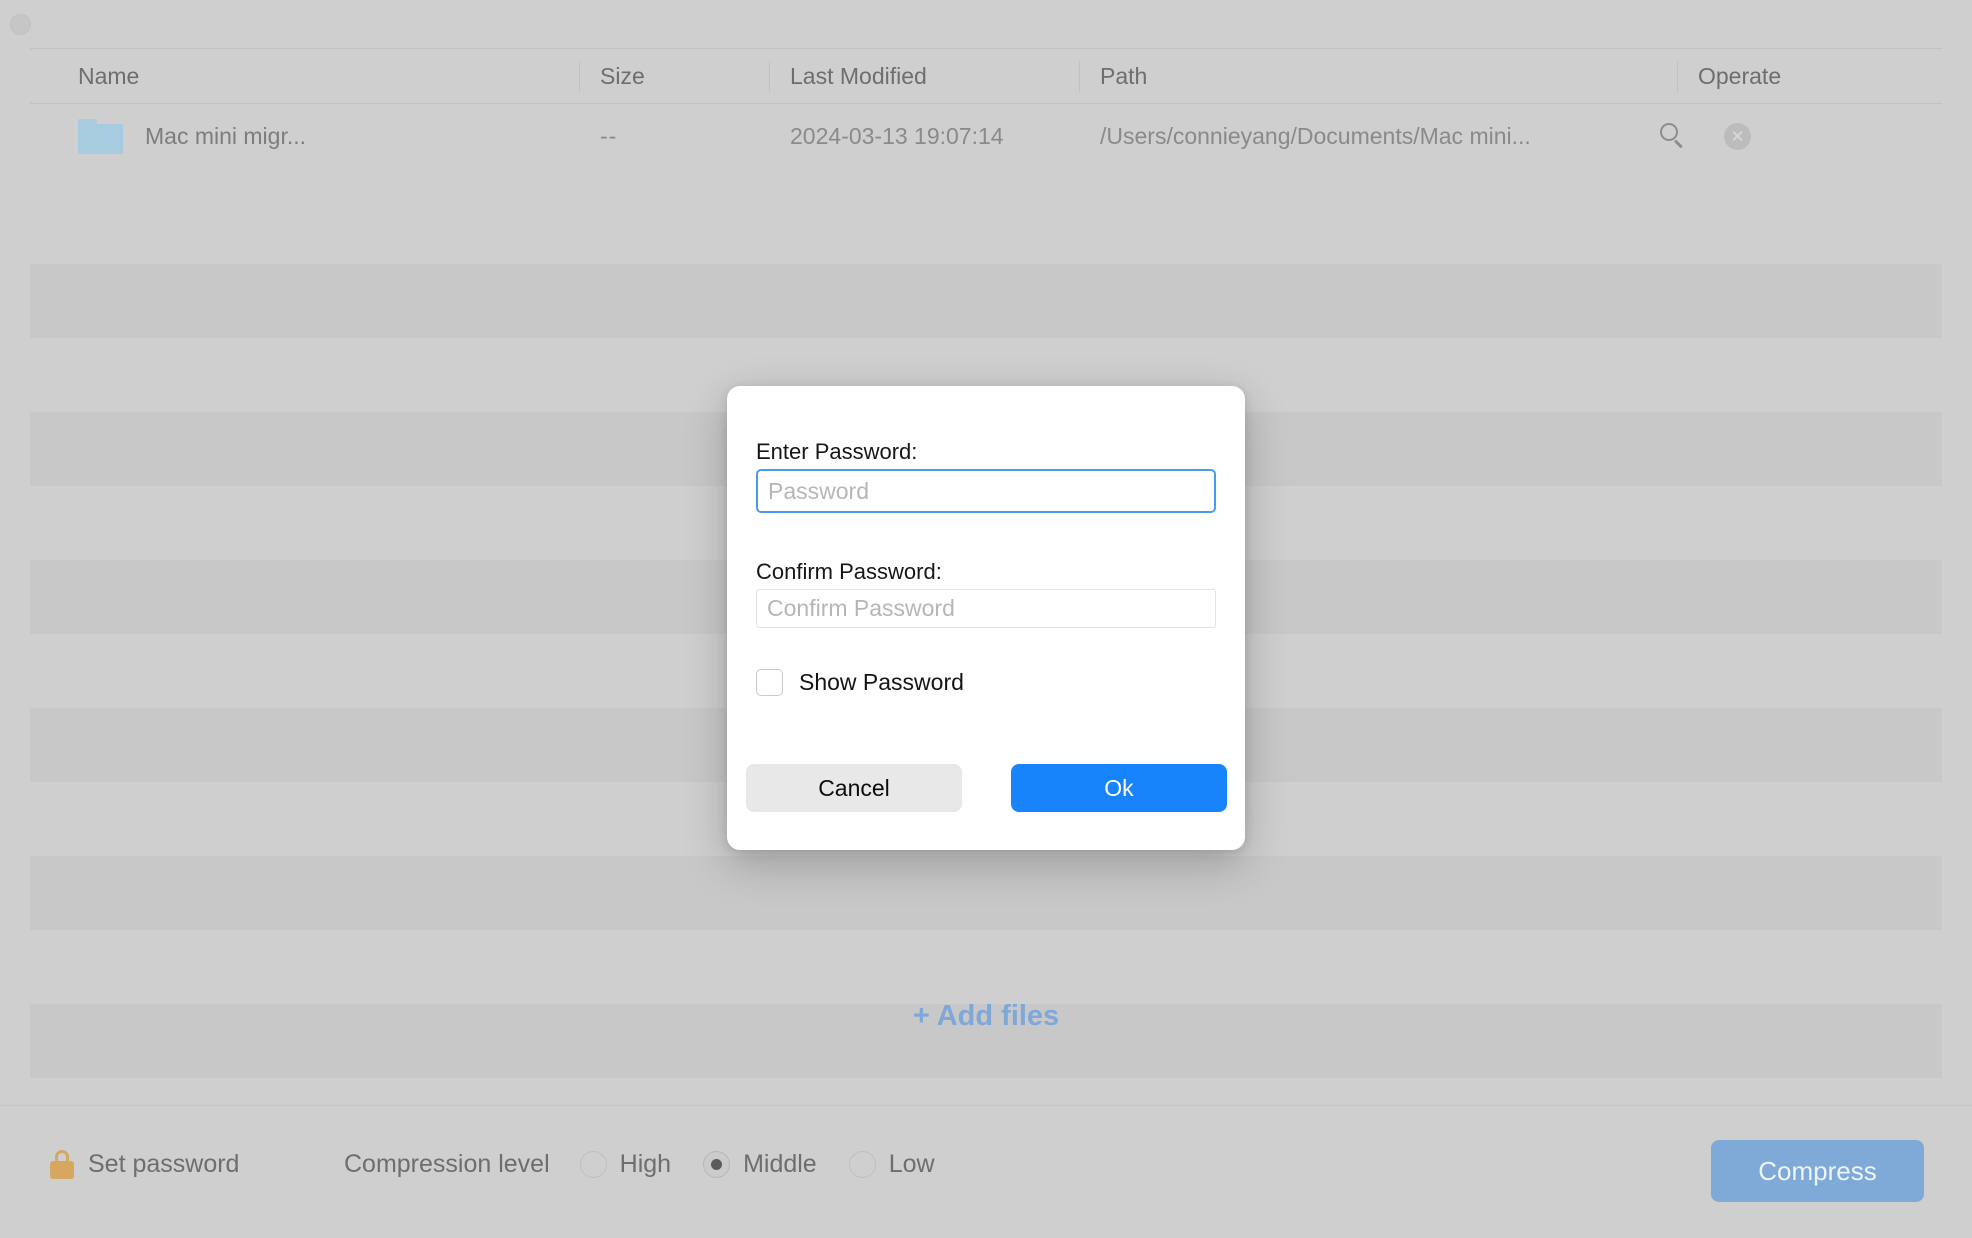 This screenshot has height=1238, width=1972. What do you see at coordinates (849, 571) in the screenshot?
I see `confirm-password-label: Confirm Password:` at bounding box center [849, 571].